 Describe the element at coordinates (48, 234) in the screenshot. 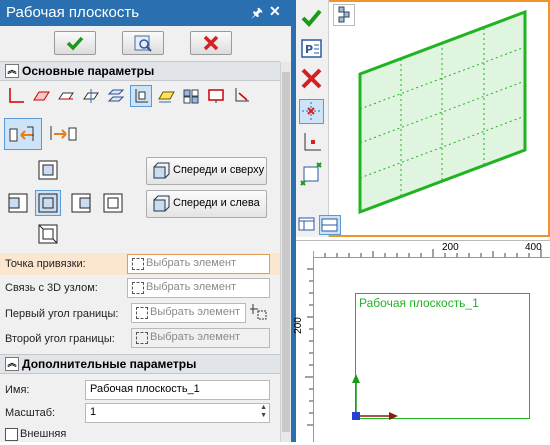

I see `view-bottom-button` at that location.